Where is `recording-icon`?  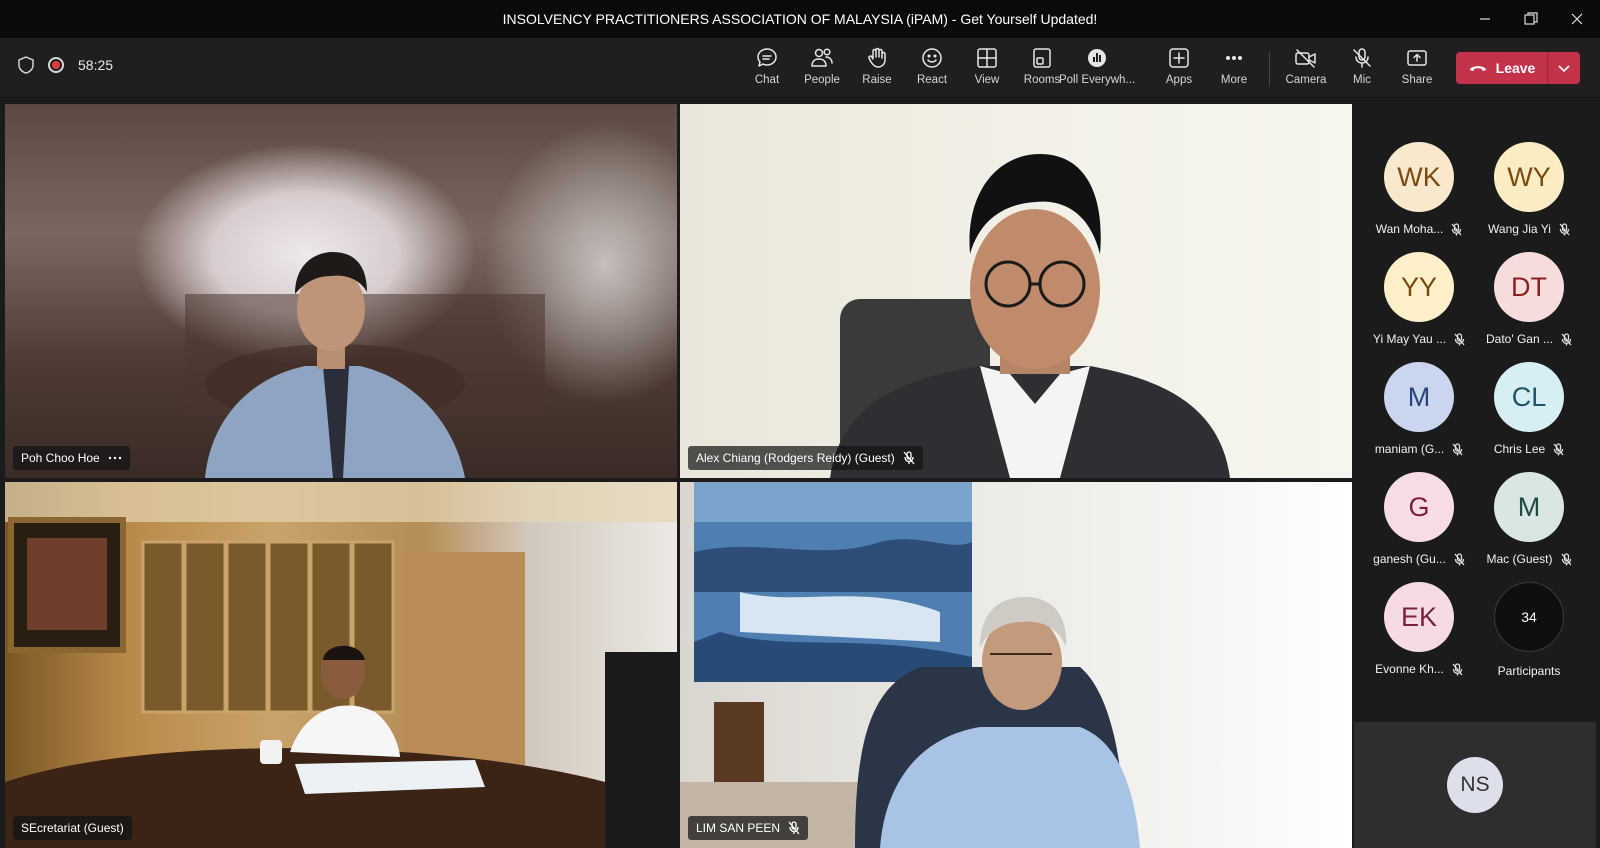 recording-icon is located at coordinates (56, 65).